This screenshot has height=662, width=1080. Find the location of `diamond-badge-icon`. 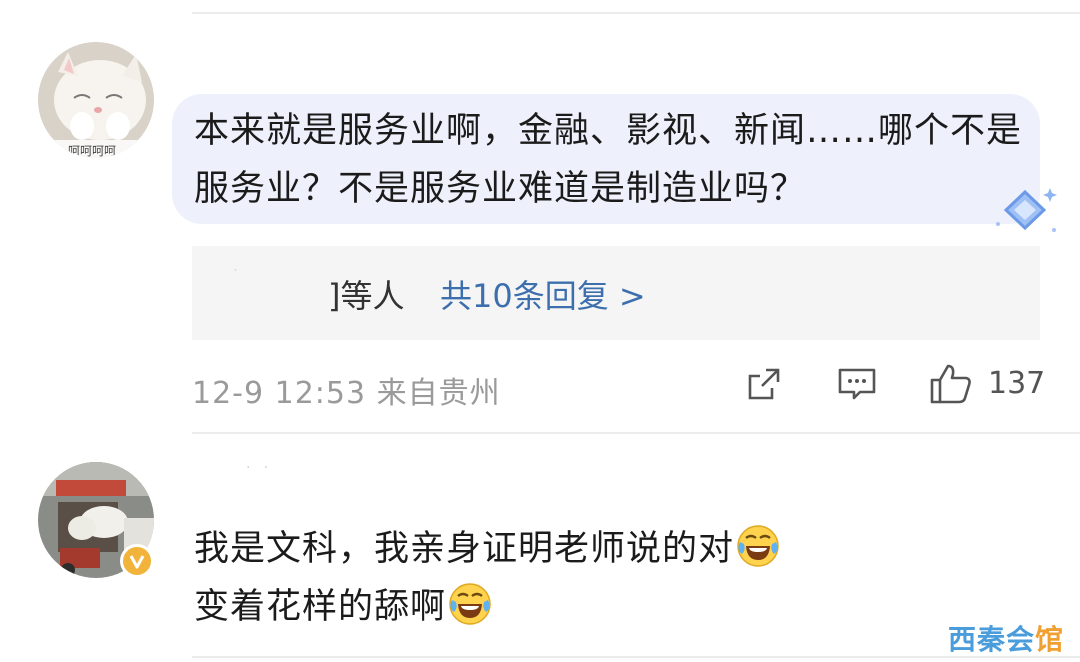

diamond-badge-icon is located at coordinates (1026, 210).